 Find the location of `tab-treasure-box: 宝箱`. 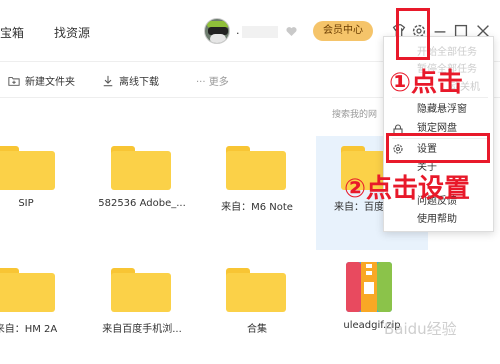

tab-treasure-box: 宝箱 is located at coordinates (12, 32).